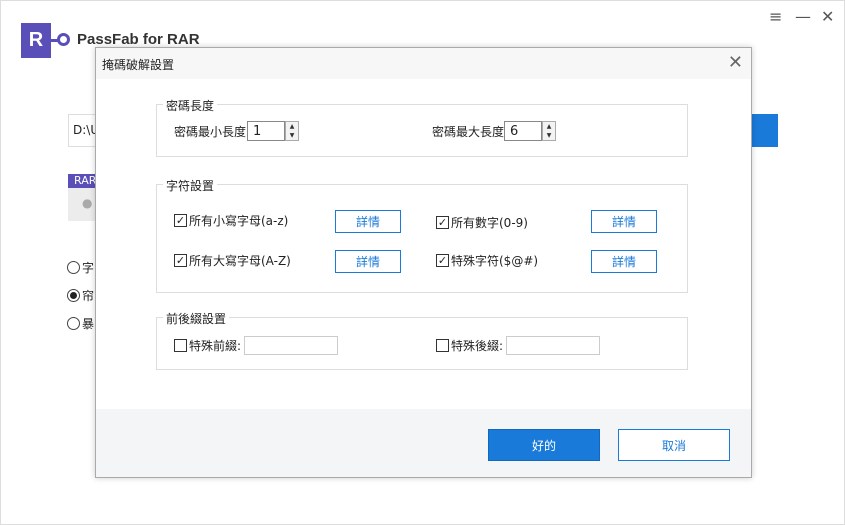  Describe the element at coordinates (523, 131) in the screenshot. I see `max-length-input: 6` at that location.